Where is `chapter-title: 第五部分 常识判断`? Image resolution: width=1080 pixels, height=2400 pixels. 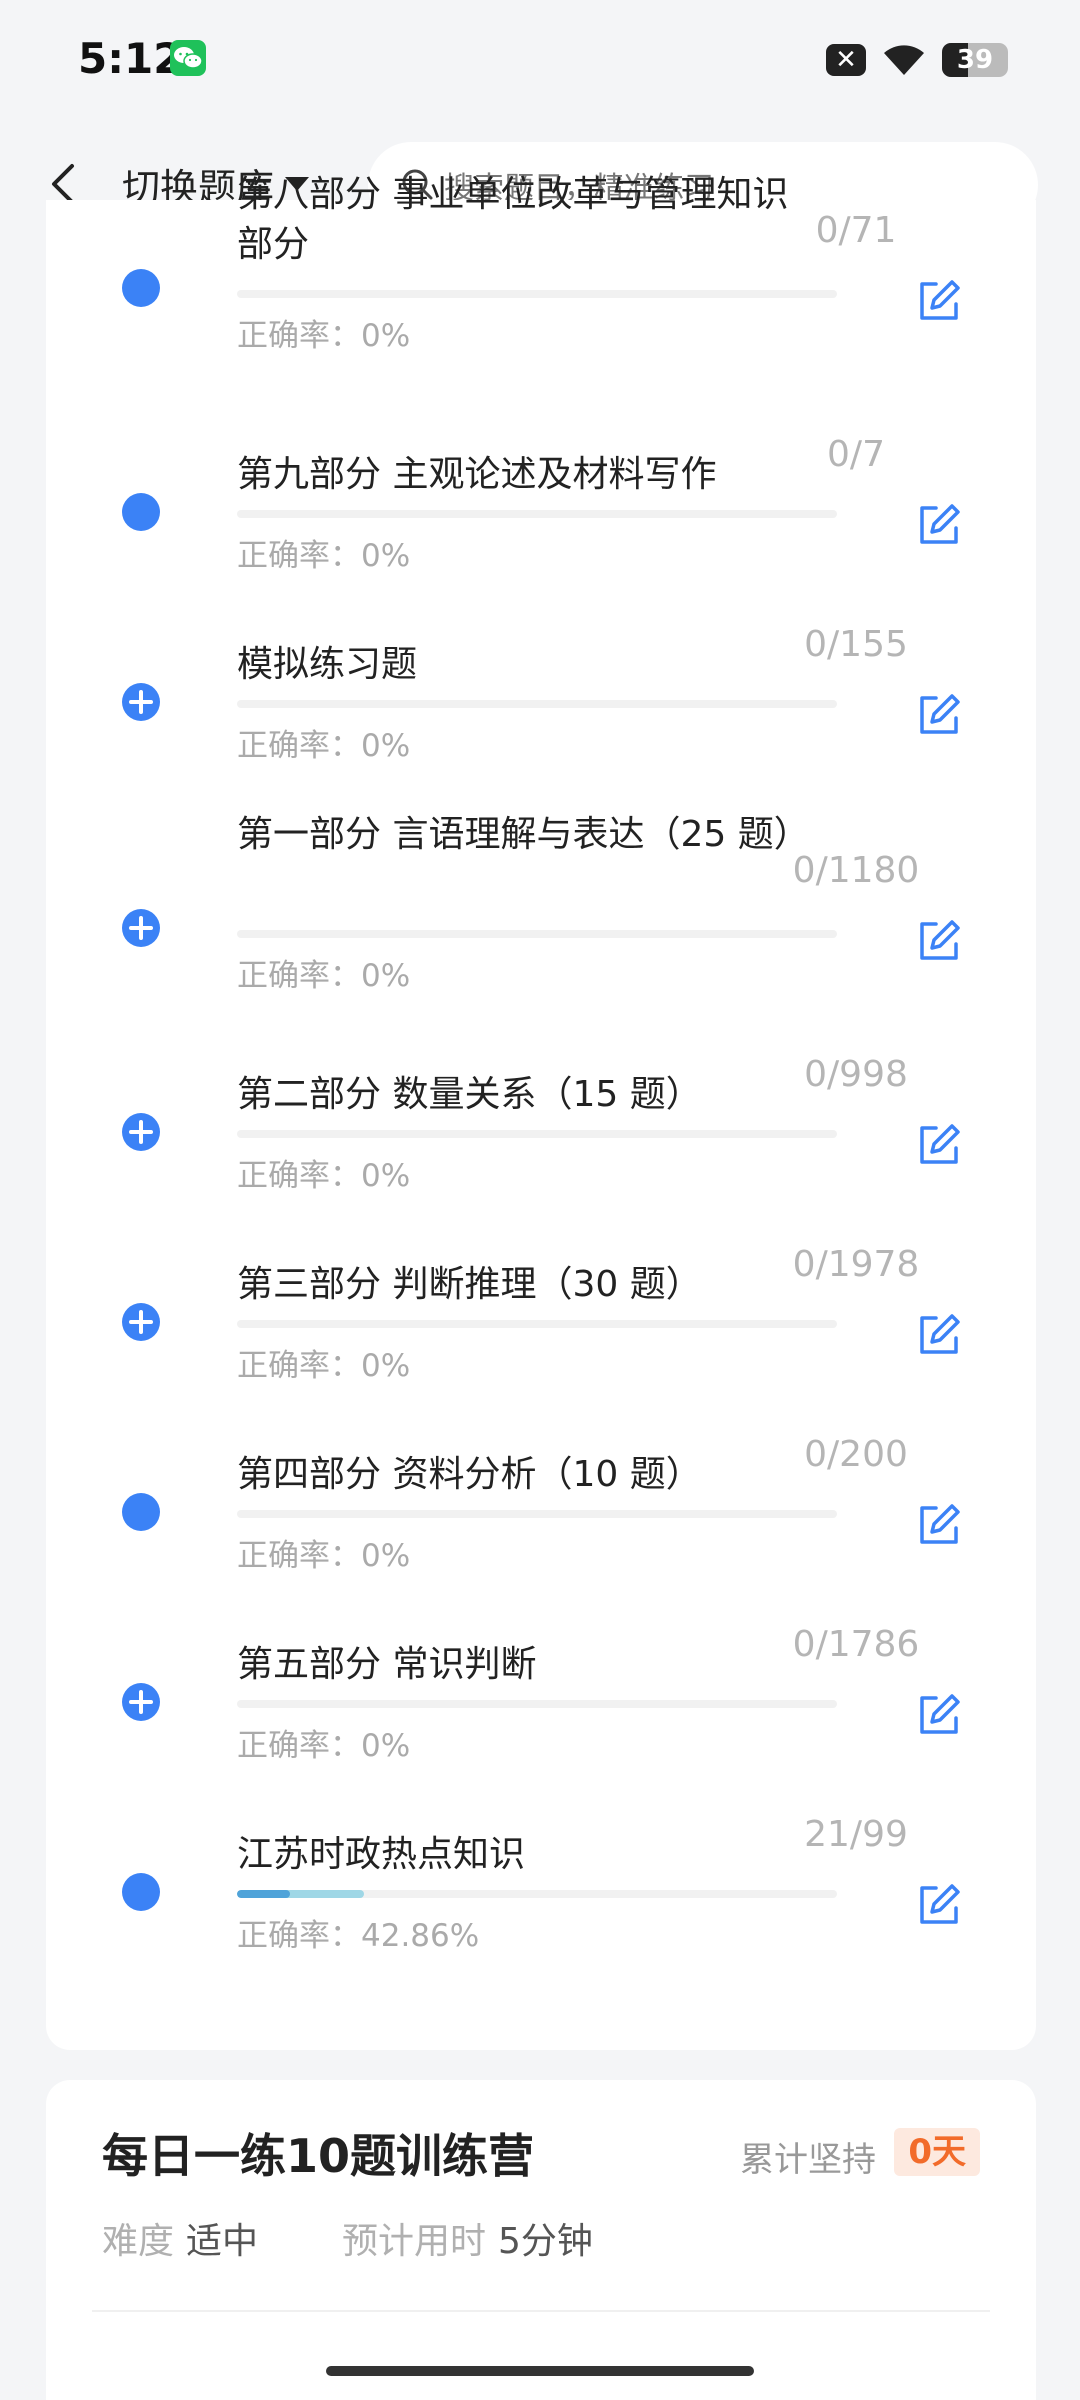 chapter-title: 第五部分 常识判断 is located at coordinates (387, 1664).